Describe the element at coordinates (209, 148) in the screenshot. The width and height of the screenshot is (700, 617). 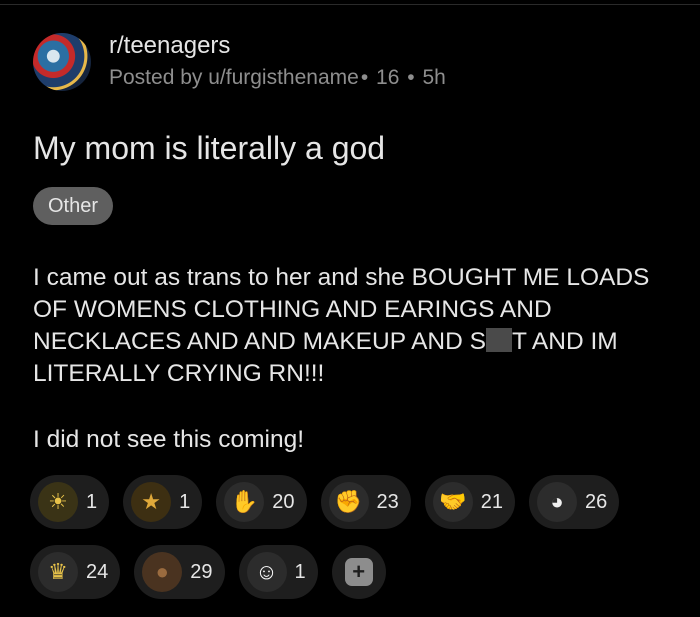
I see `post-title: My mom is literally a god` at that location.